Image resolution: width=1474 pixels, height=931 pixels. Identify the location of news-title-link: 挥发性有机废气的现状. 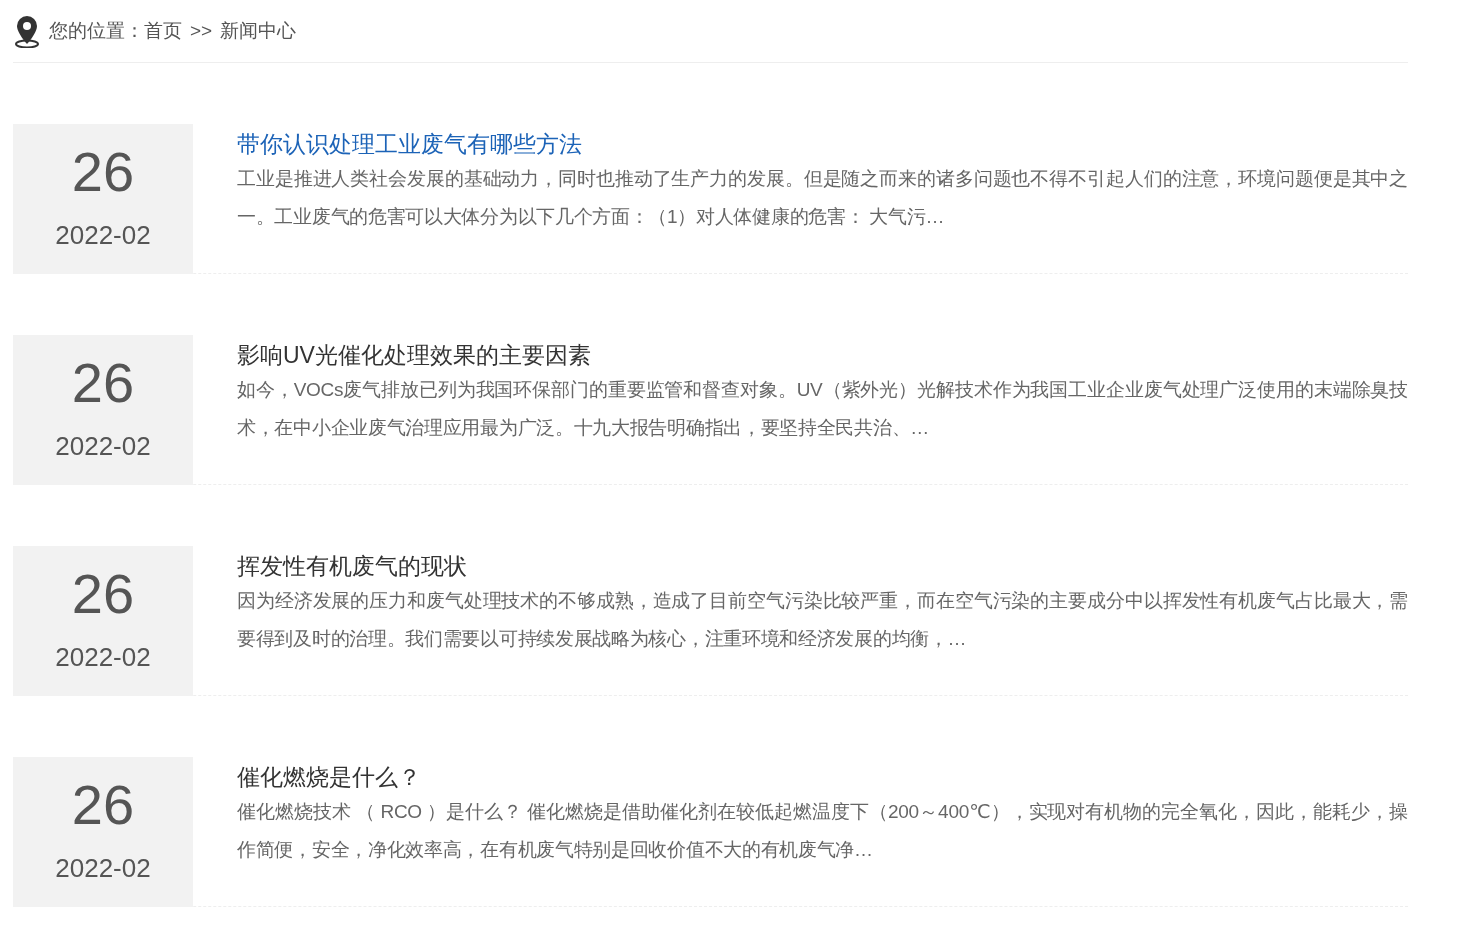
(352, 567).